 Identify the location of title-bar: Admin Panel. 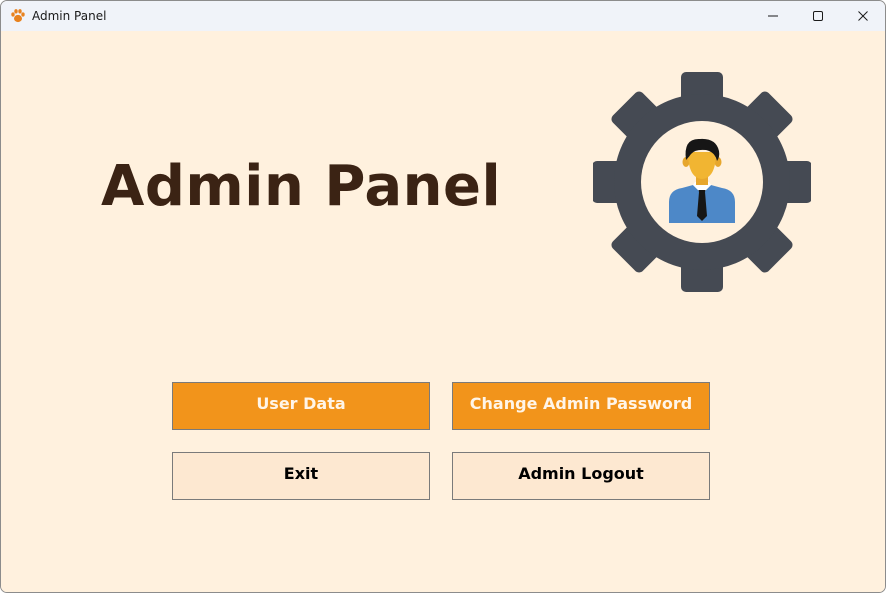
(443, 16).